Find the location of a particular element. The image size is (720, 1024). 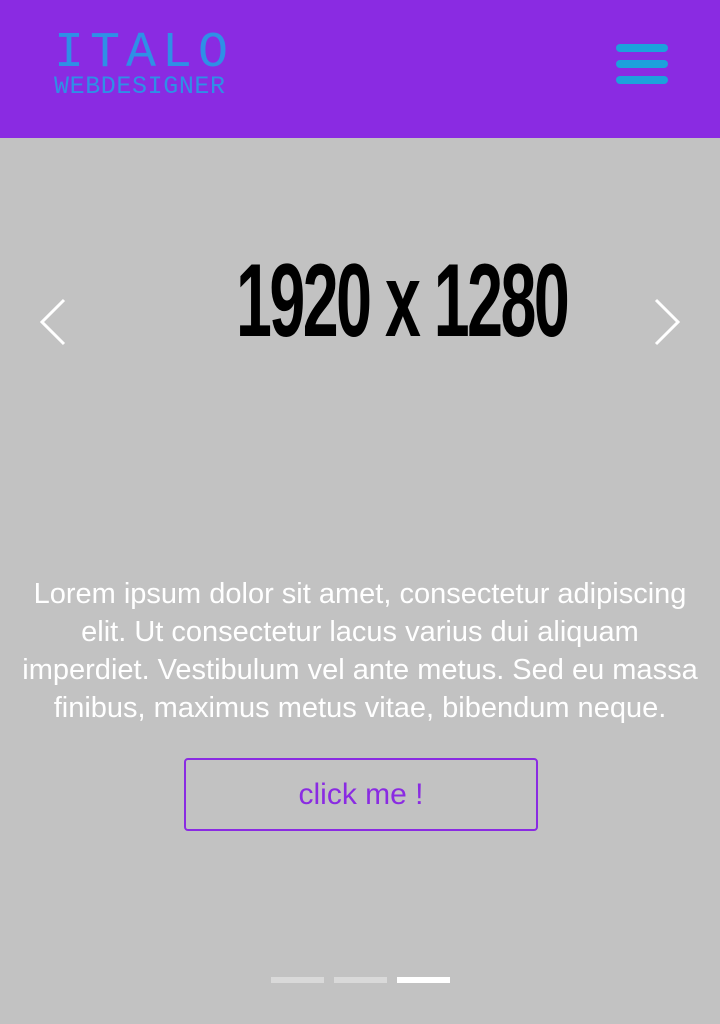

chevron-left-icon is located at coordinates (54, 322).